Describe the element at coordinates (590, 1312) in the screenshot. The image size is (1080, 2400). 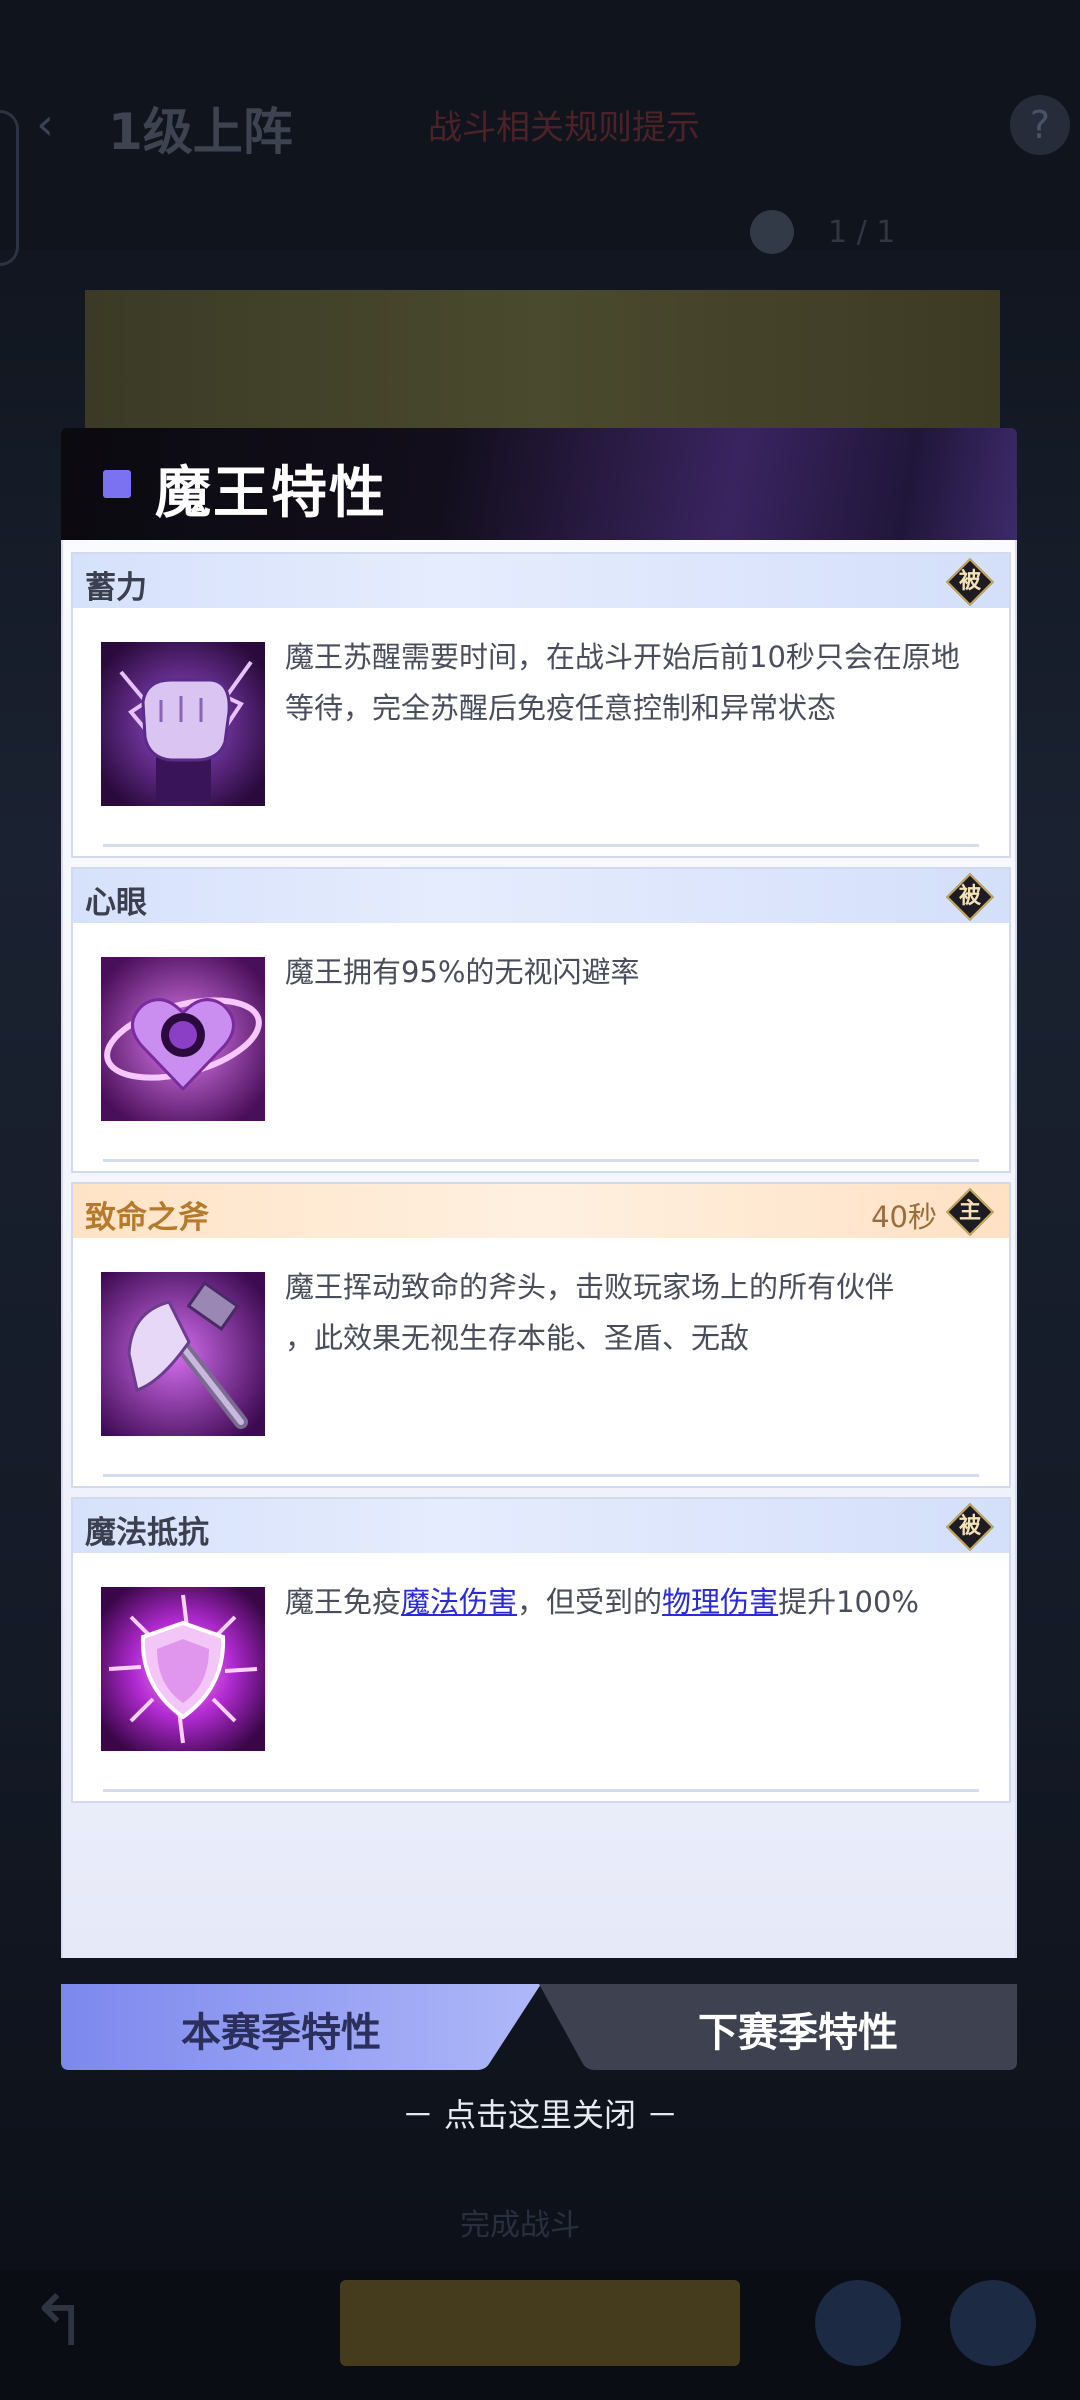
I see `trait-description: 魔王挥动致命的斧头，击败玩家场上的所有伙伴 ，此效果无视生存本能、圣盾、无敌` at that location.